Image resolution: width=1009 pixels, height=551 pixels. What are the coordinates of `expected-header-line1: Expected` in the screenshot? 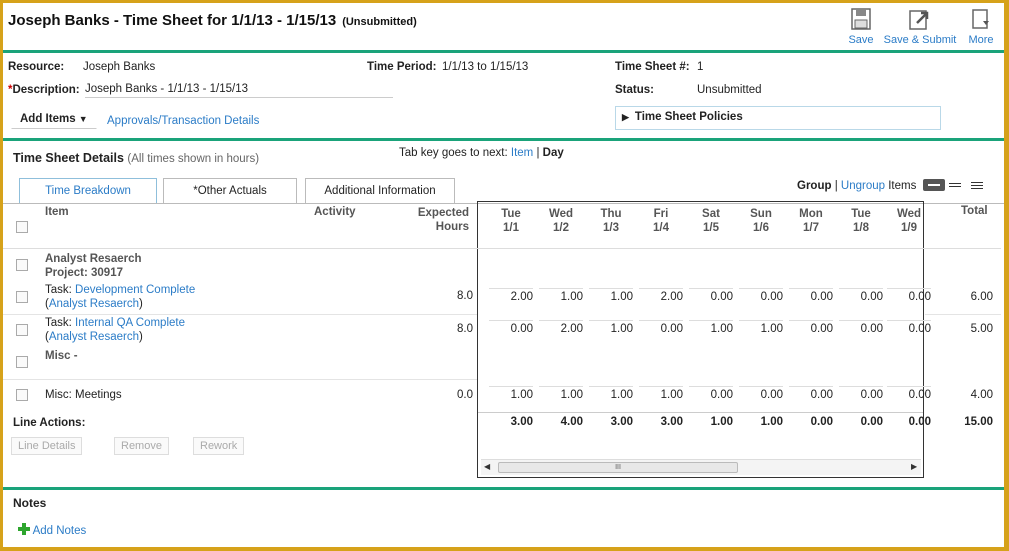 It's located at (443, 213).